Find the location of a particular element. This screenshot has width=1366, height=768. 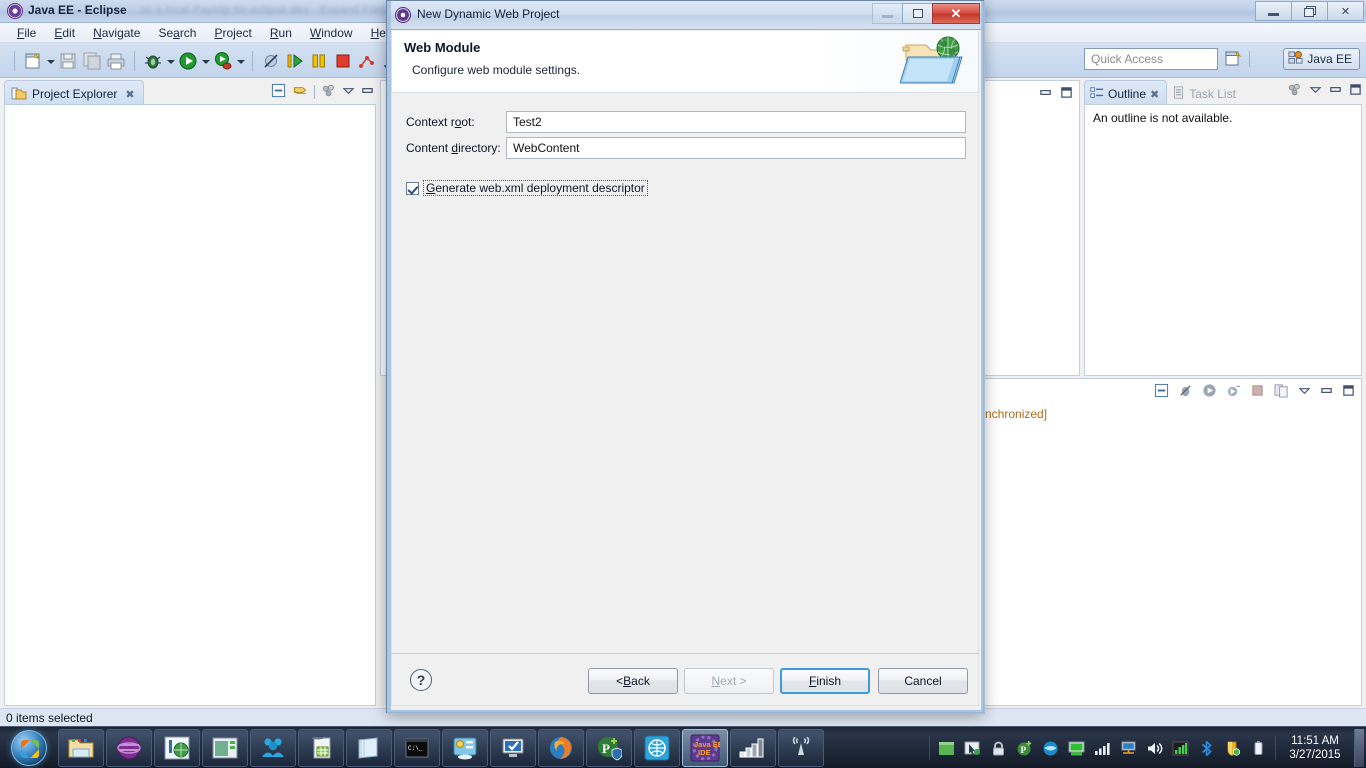

taskbar-team-viewer is located at coordinates (273, 748).